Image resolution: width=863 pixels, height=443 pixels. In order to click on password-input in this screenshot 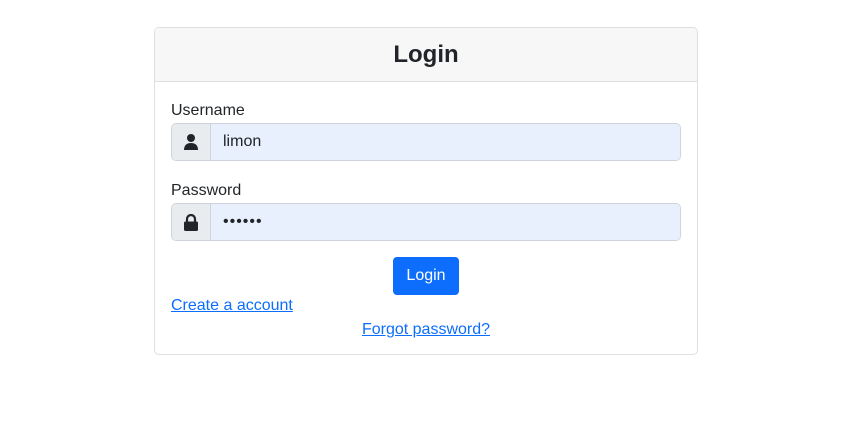, I will do `click(445, 222)`.